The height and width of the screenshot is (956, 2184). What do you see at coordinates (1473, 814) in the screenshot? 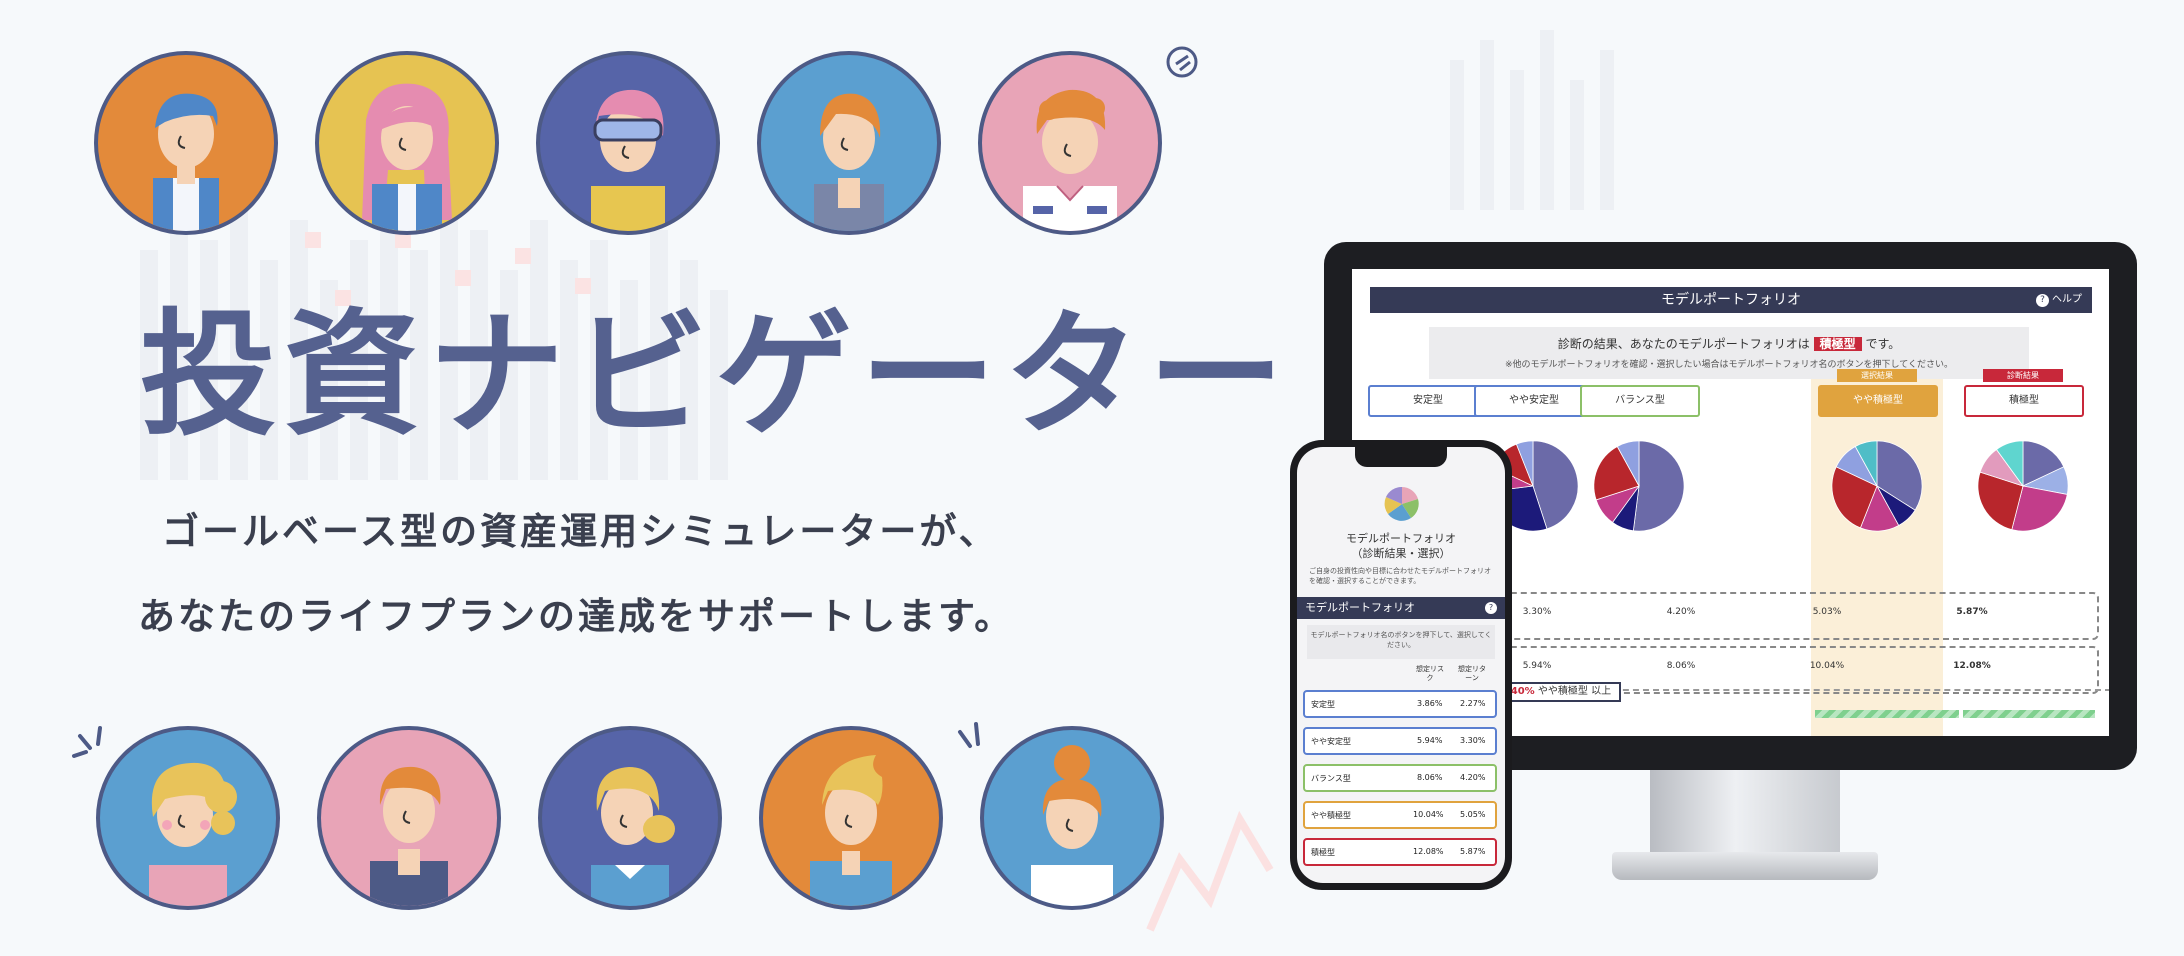
I see `row-return: 5.05%` at bounding box center [1473, 814].